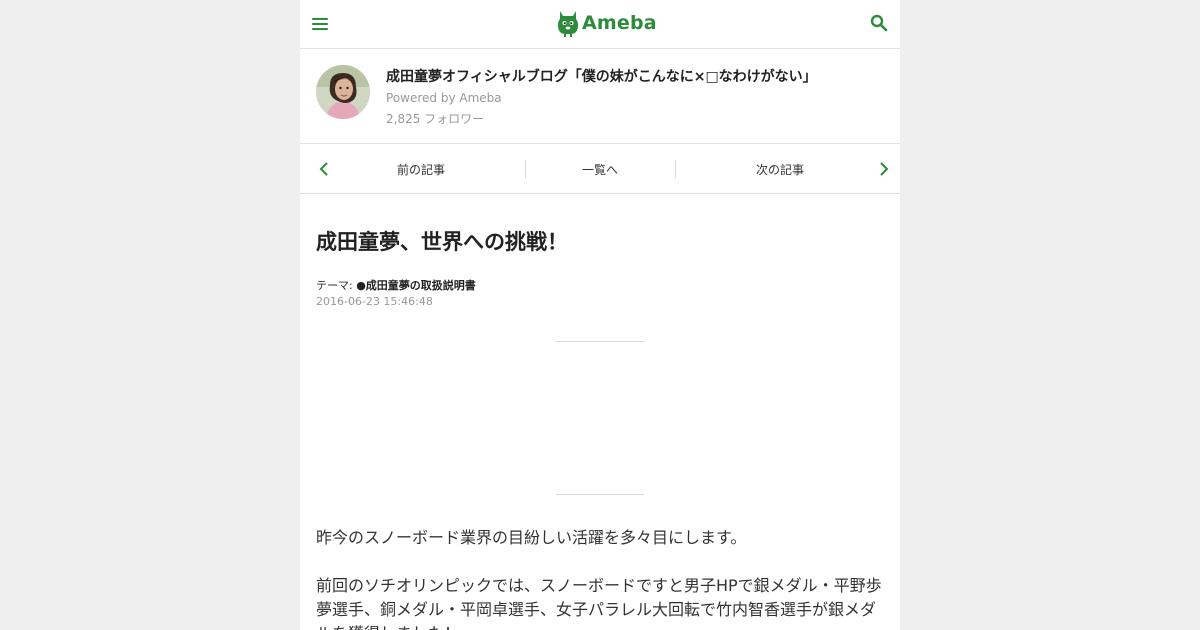  Describe the element at coordinates (880, 24) in the screenshot. I see `search-icon` at that location.